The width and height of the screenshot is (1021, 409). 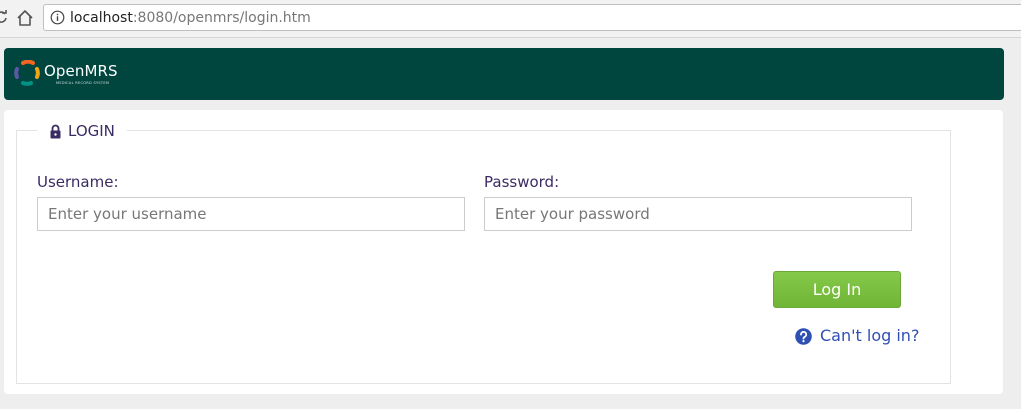 I want to click on info-icon, so click(x=57, y=17).